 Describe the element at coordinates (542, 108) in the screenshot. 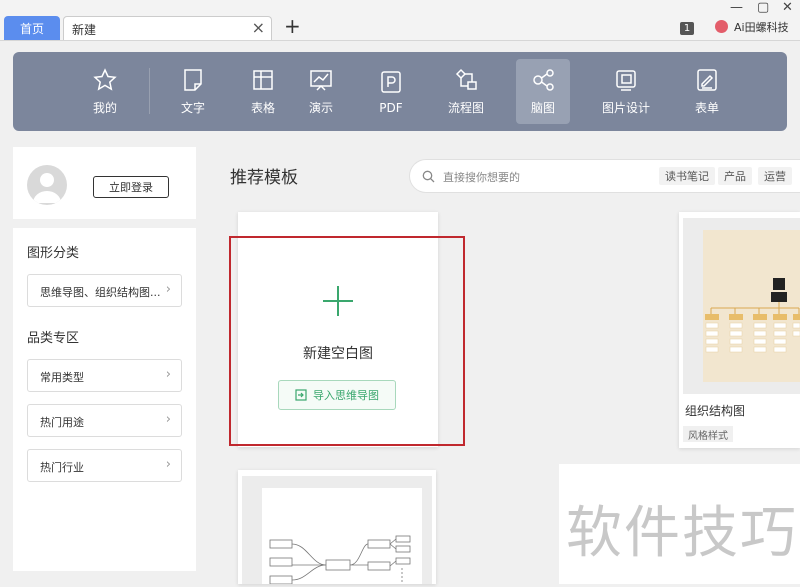

I see `toolbar-label: 脑图` at that location.